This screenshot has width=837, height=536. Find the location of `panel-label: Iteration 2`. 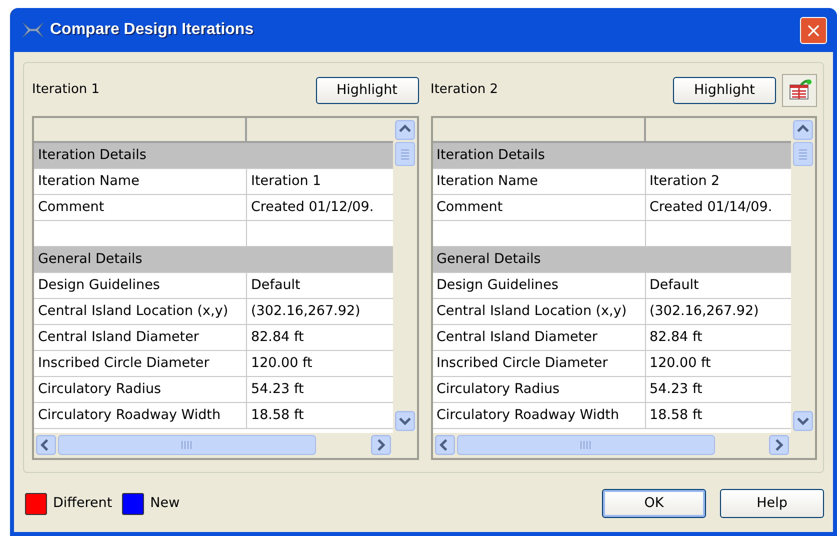

panel-label: Iteration 2 is located at coordinates (464, 90).